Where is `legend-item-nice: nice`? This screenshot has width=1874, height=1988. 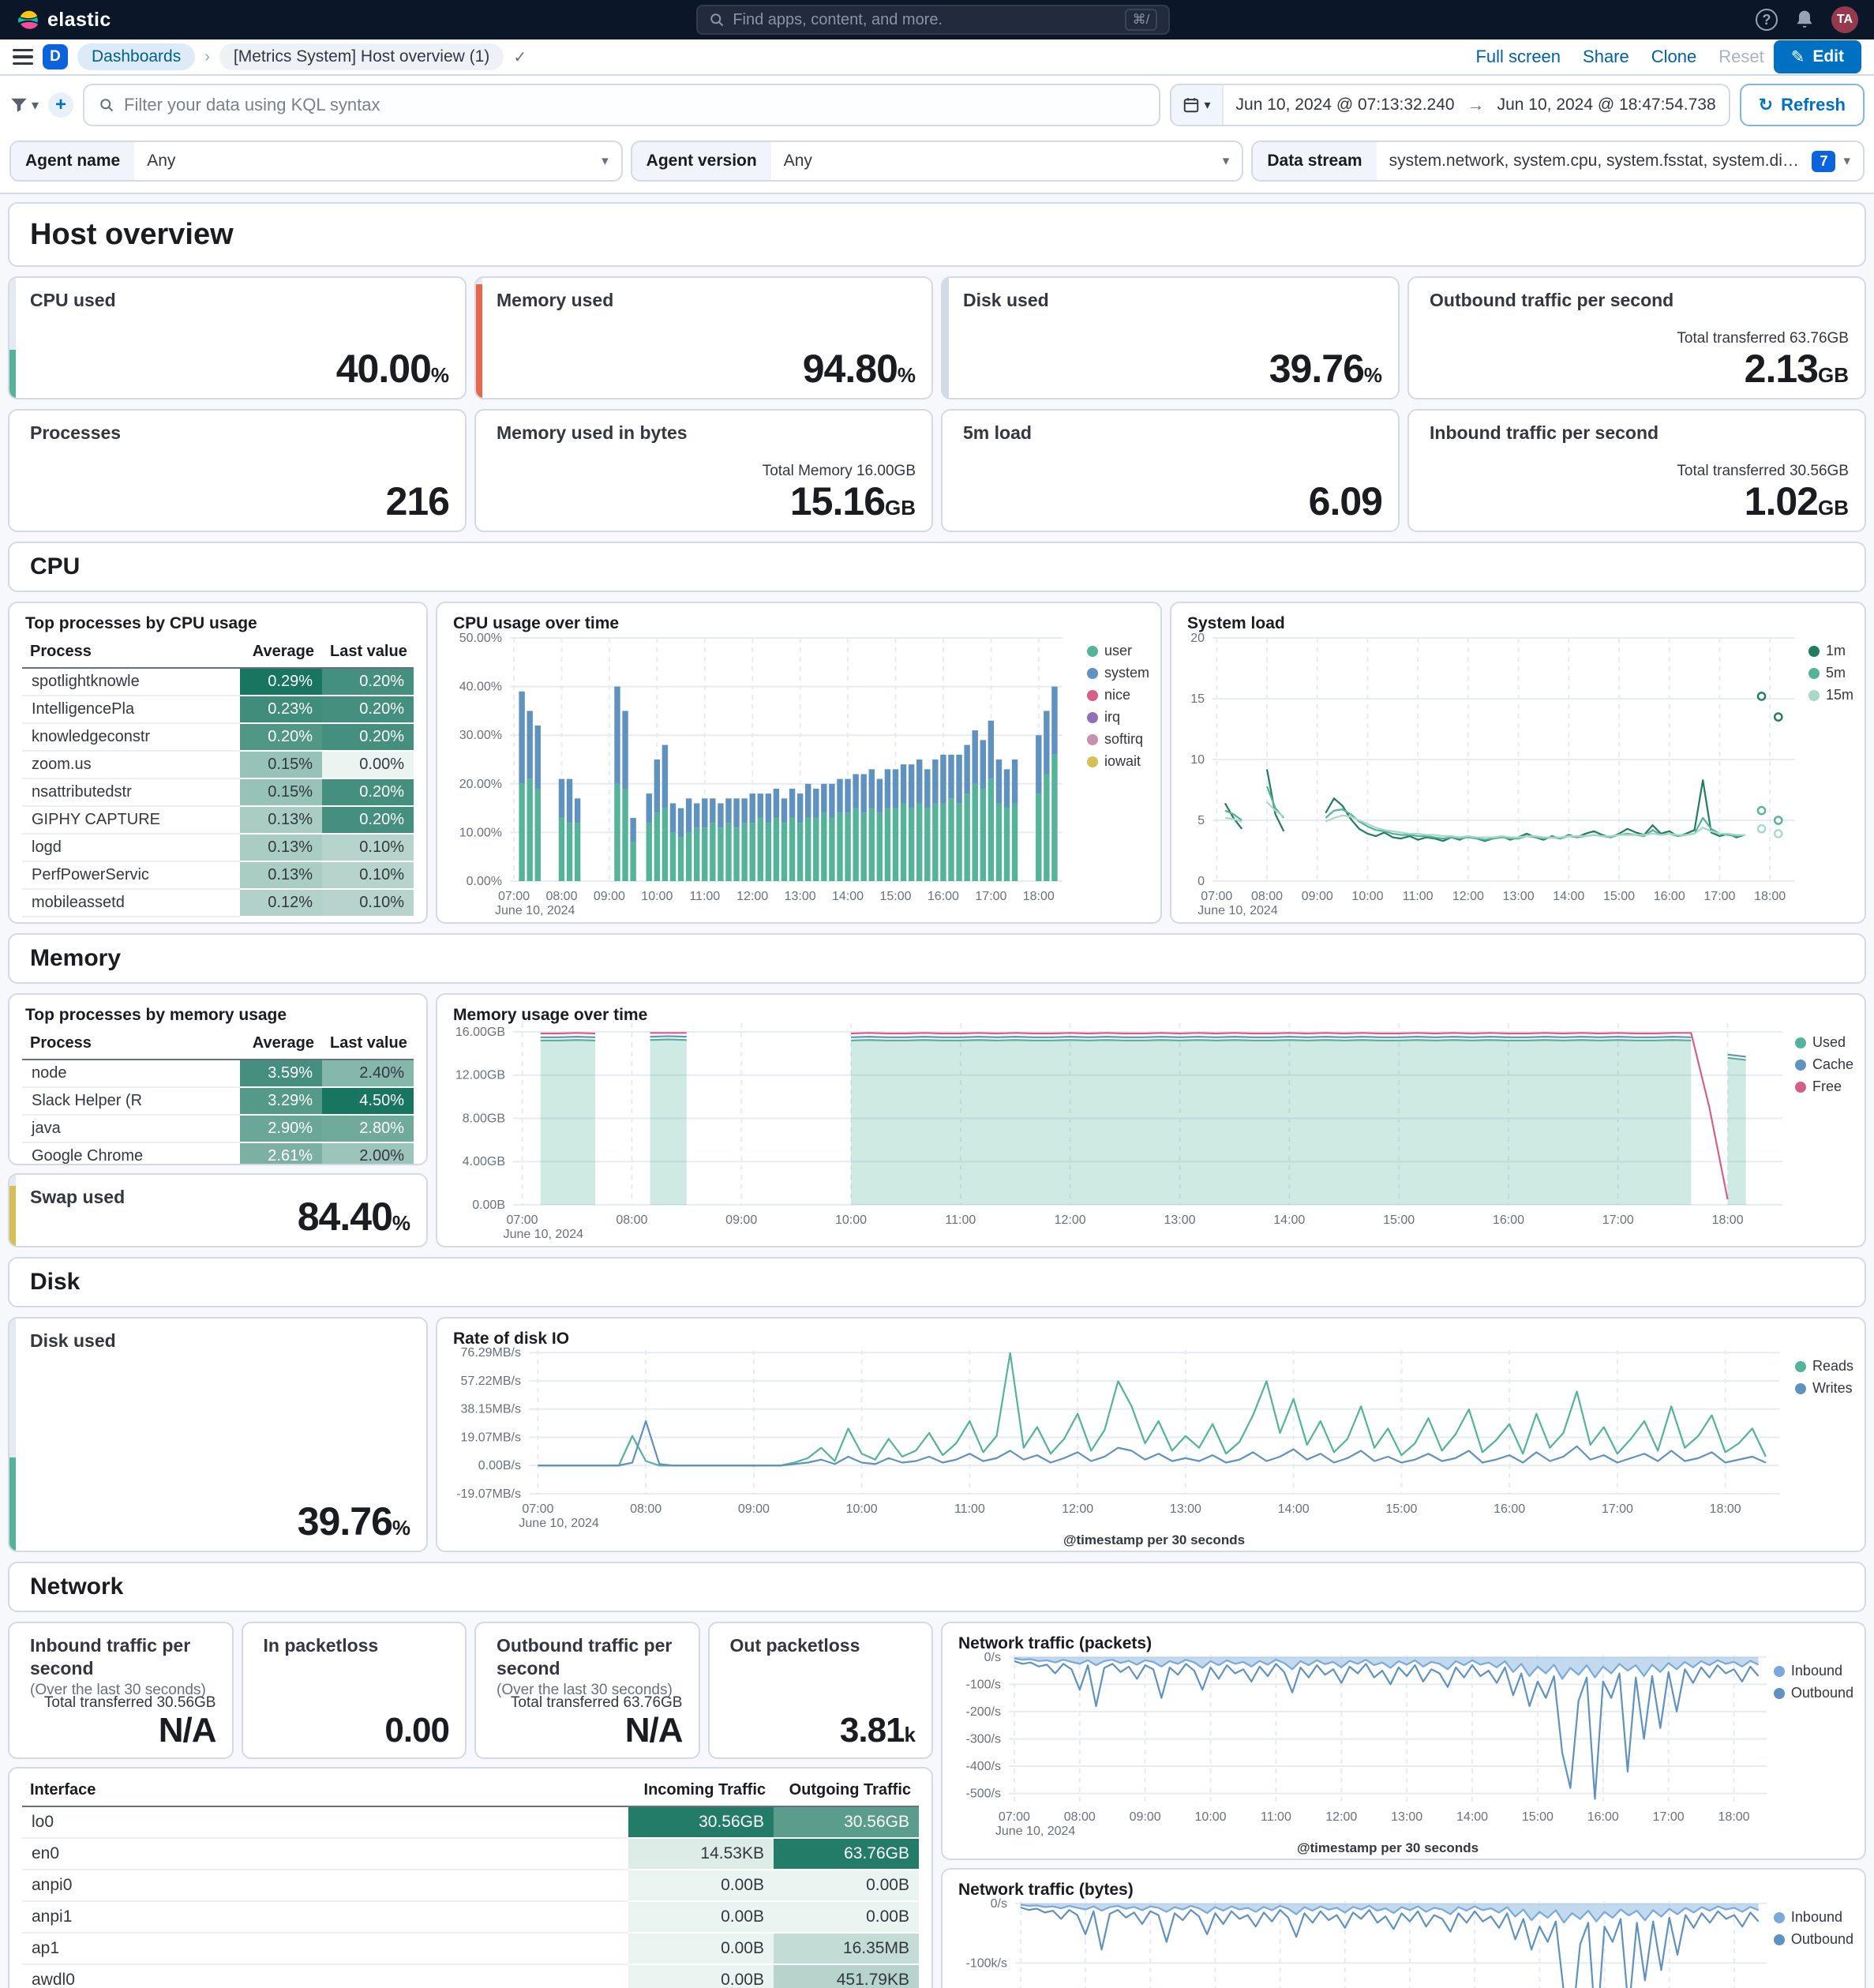
legend-item-nice: nice is located at coordinates (1118, 695).